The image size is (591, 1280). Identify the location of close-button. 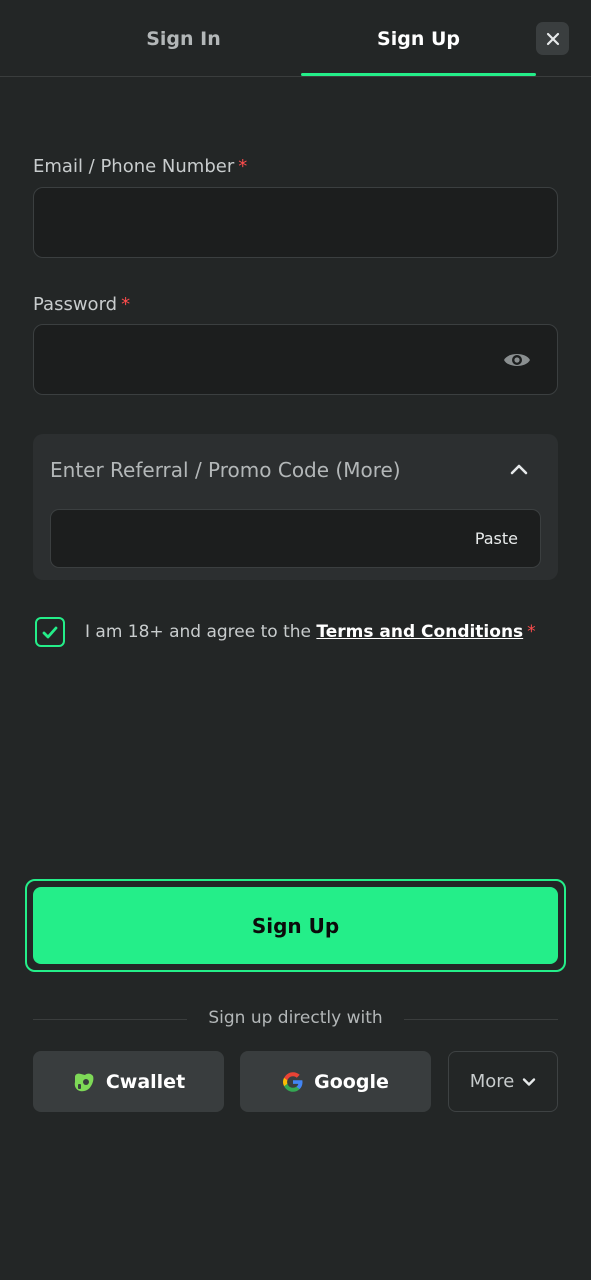
(552, 38).